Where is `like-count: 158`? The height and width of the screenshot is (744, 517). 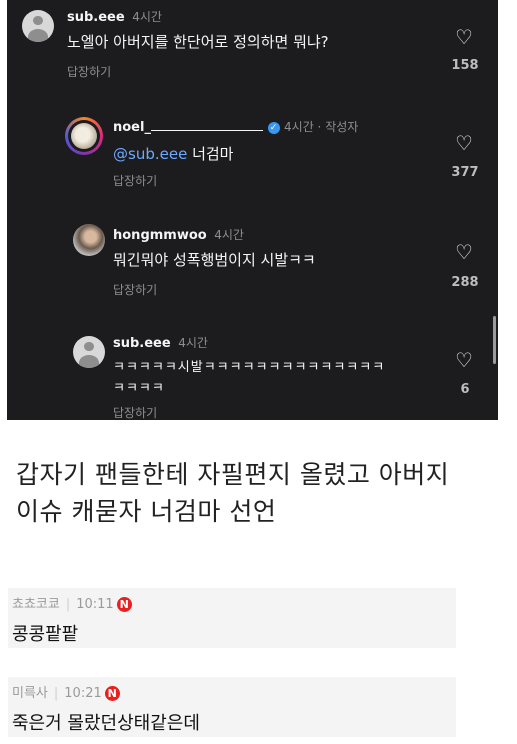
like-count: 158 is located at coordinates (465, 65).